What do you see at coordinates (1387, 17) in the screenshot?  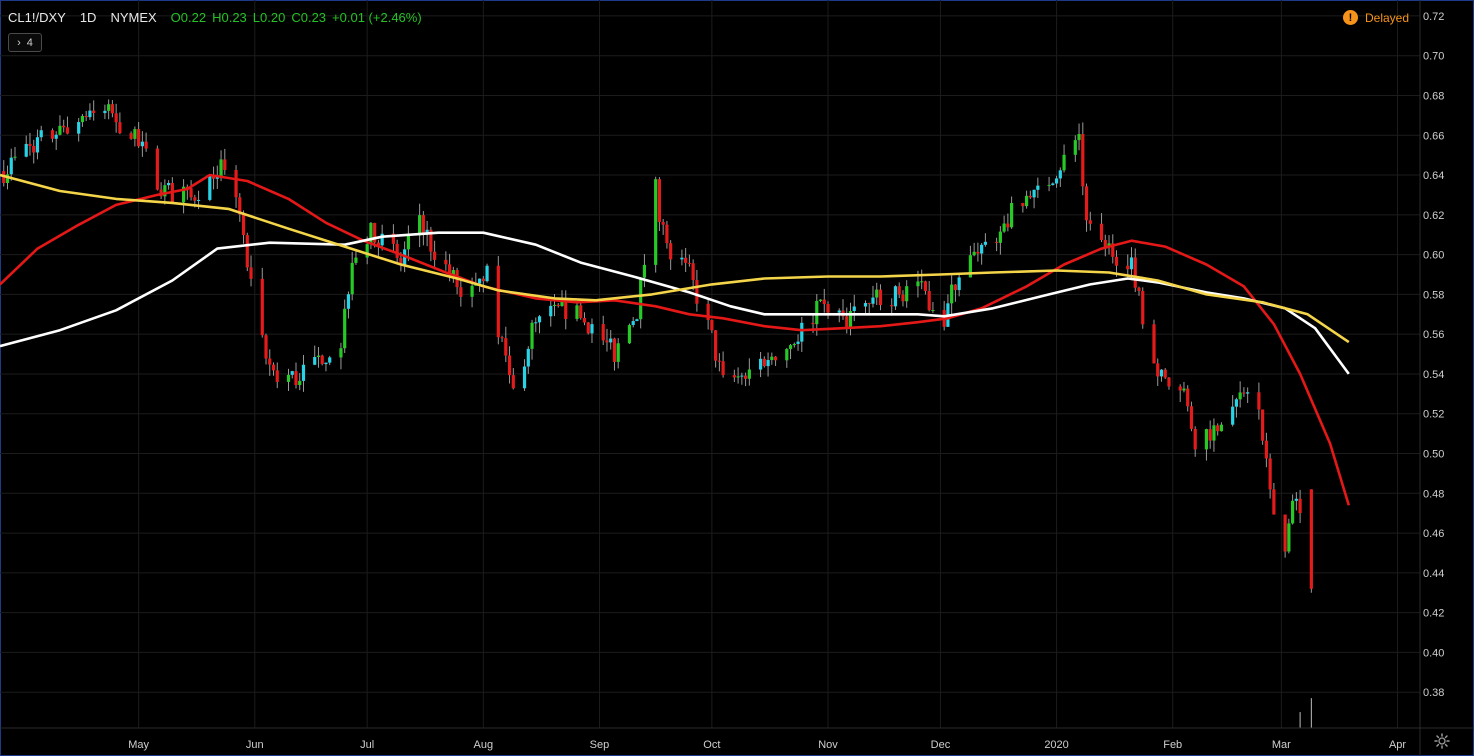 I see `delayed-label: Delayed` at bounding box center [1387, 17].